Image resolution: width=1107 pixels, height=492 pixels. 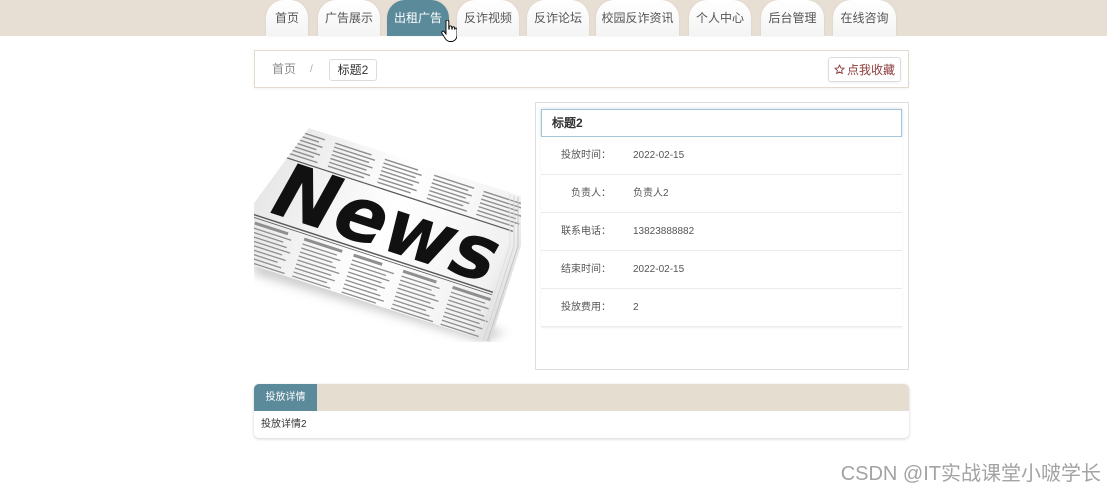 What do you see at coordinates (558, 18) in the screenshot?
I see `nav-tab-anti-fraud-forum: 反诈论坛` at bounding box center [558, 18].